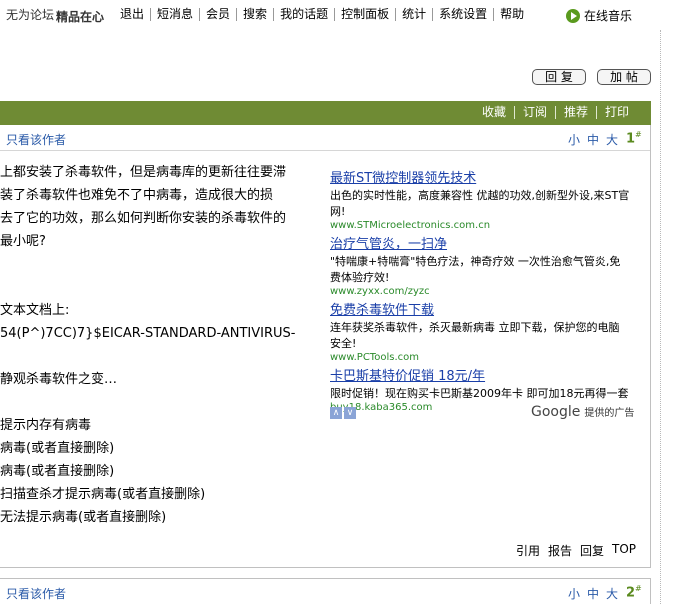  I want to click on ad-url: www.STMicroelectronics.com.cn, so click(480, 226).